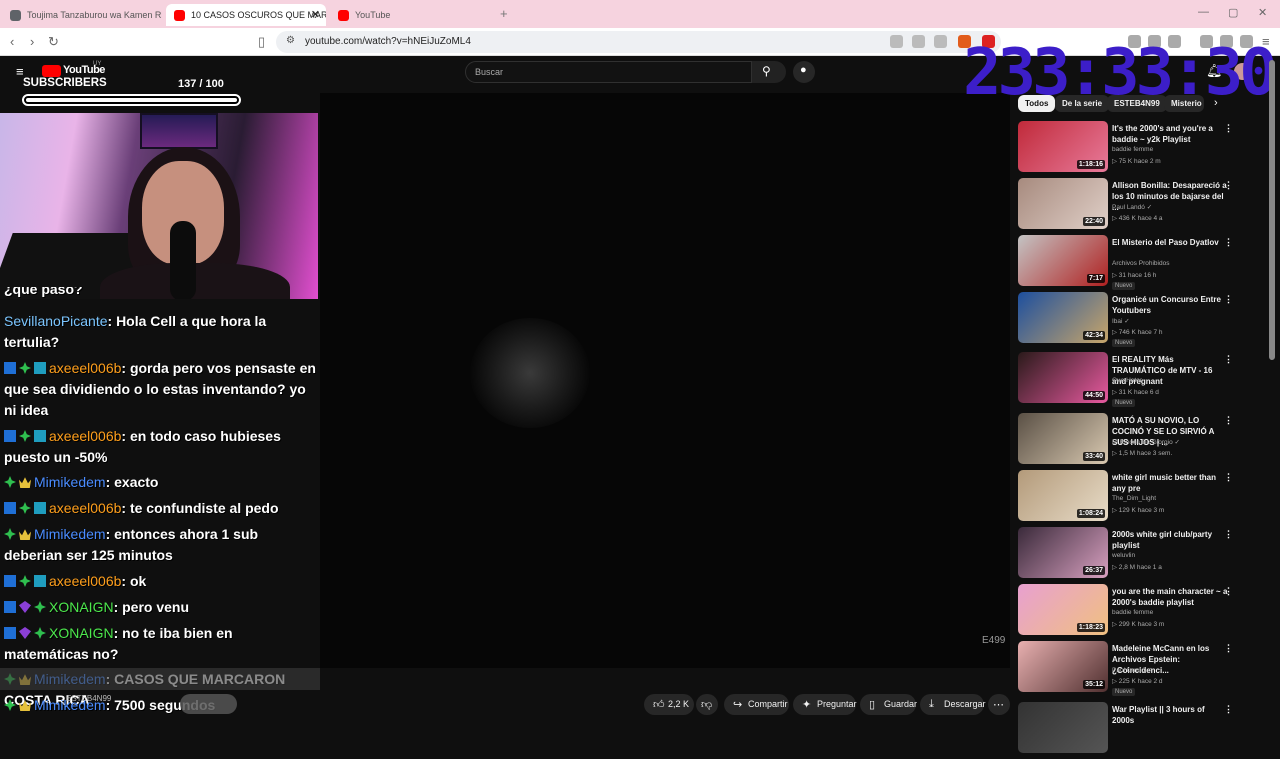  Describe the element at coordinates (1272, 210) in the screenshot. I see `scrollbar` at that location.